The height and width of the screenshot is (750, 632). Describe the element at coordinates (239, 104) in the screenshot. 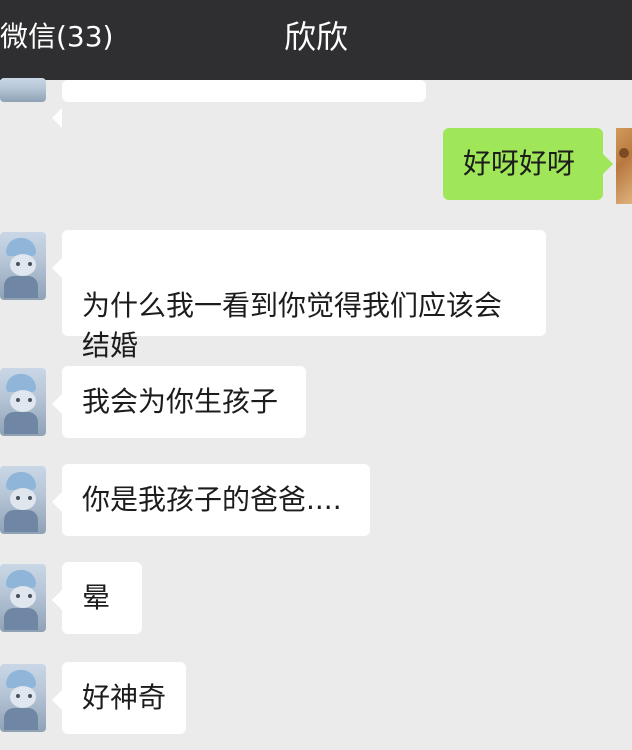

I see `message-bubble` at that location.